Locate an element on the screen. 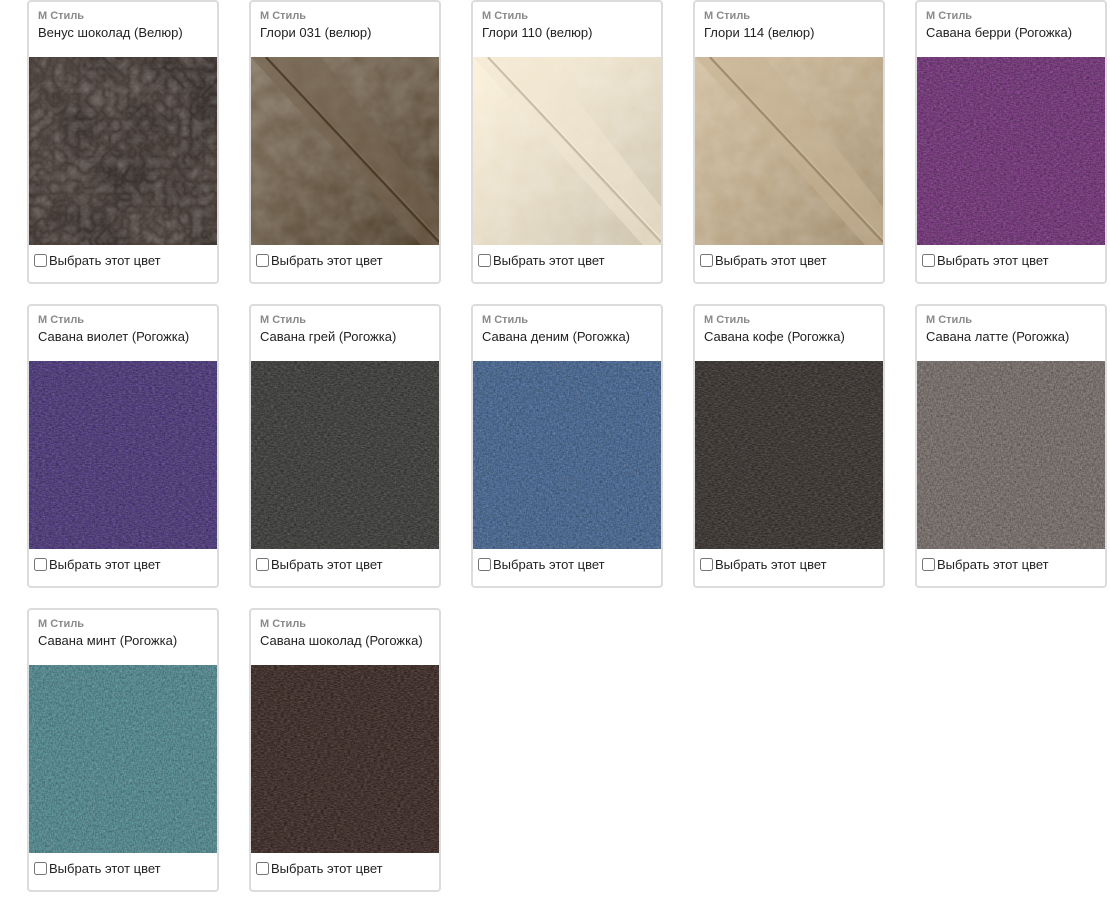 This screenshot has height=902, width=1110. color-name: Венус шоколад (Велюр) is located at coordinates (110, 32).